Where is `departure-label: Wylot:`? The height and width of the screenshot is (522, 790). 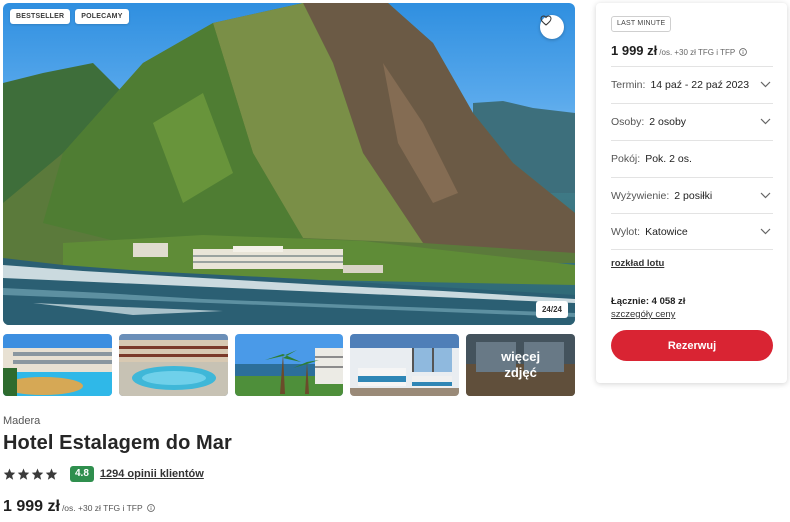
departure-label: Wylot: is located at coordinates (626, 231).